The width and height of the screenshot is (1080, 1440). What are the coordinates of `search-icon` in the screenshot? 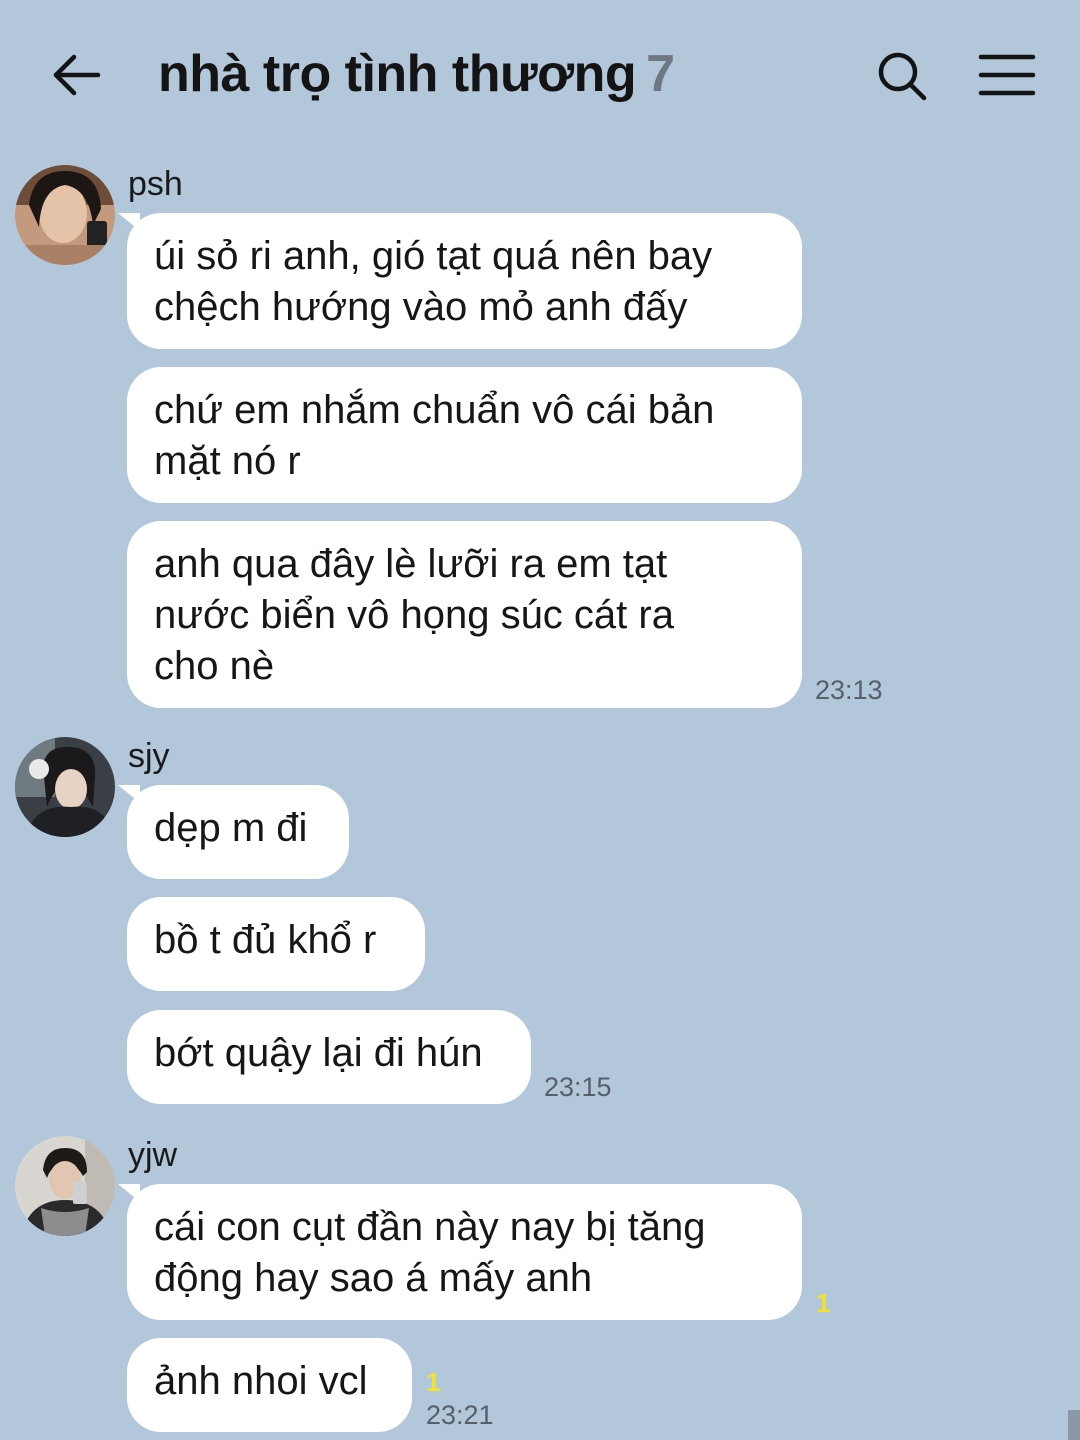 It's located at (902, 76).